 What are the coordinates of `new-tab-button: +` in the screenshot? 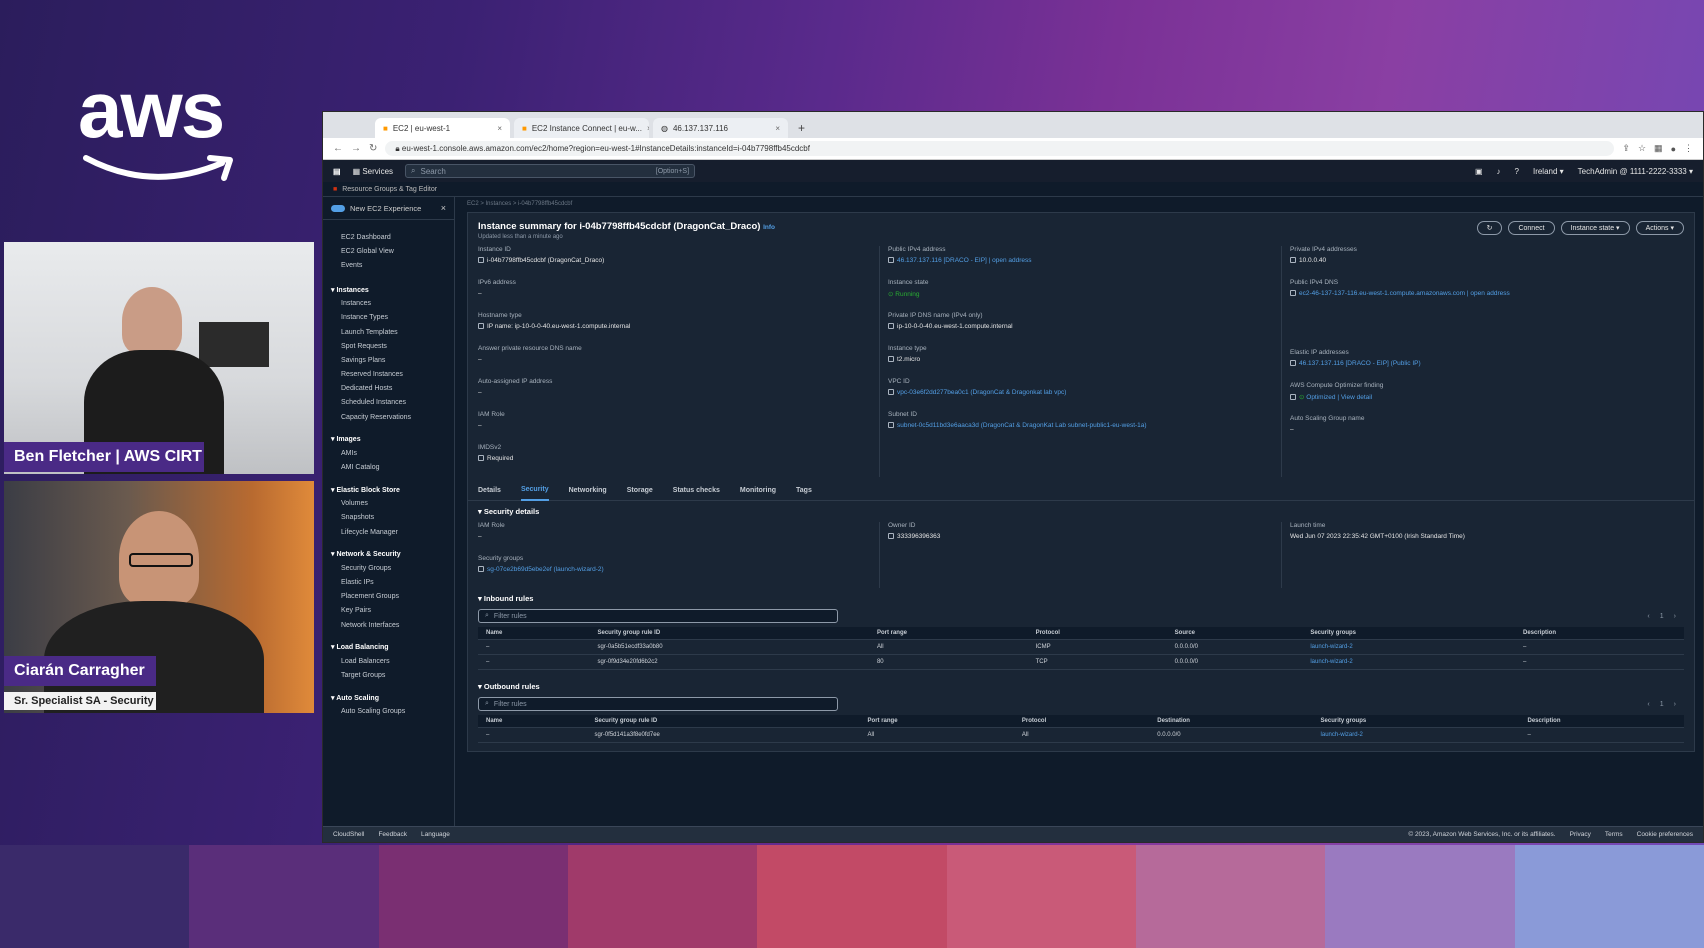 It's located at (801, 129).